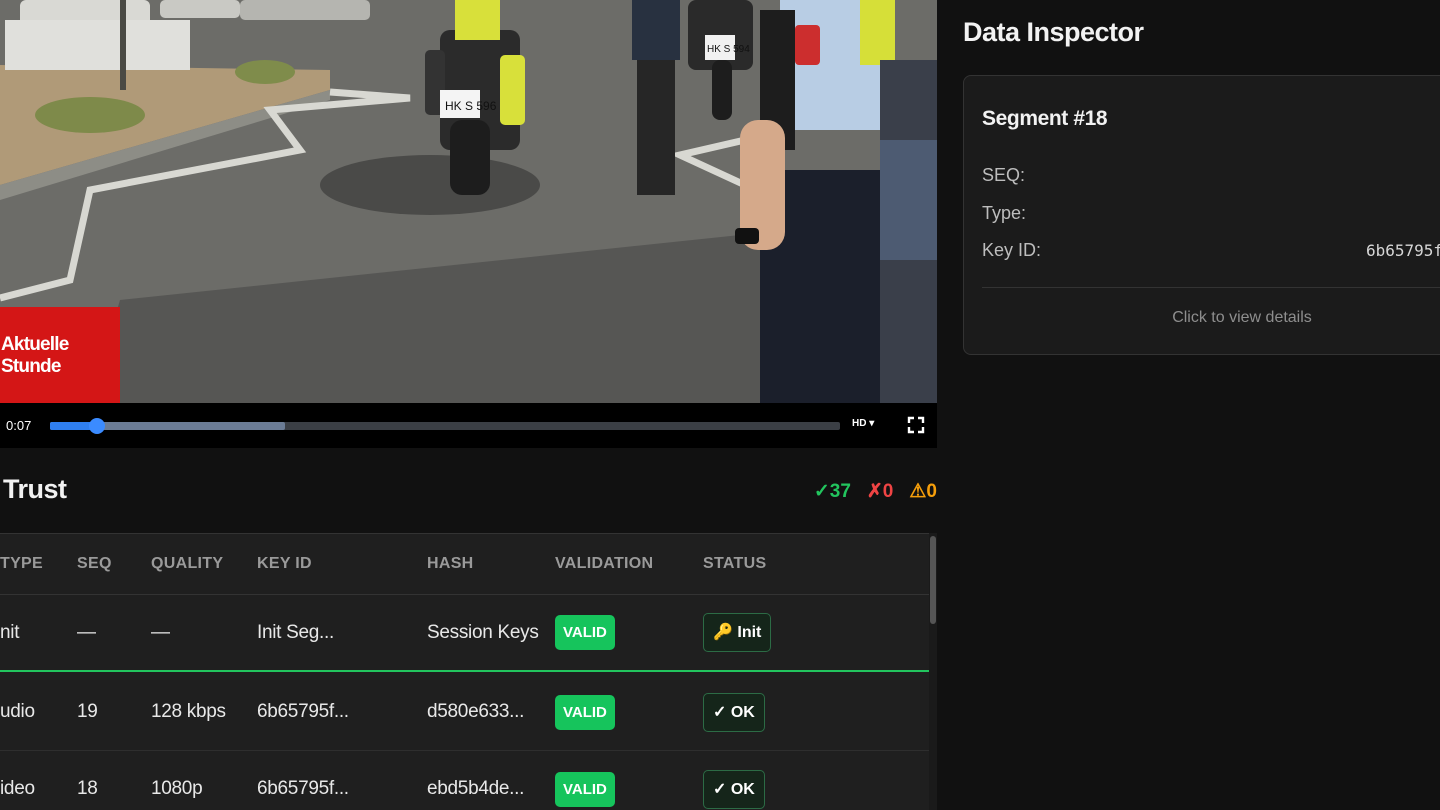 The height and width of the screenshot is (810, 1440). Describe the element at coordinates (19, 425) in the screenshot. I see `playback-time: 0:07` at that location.